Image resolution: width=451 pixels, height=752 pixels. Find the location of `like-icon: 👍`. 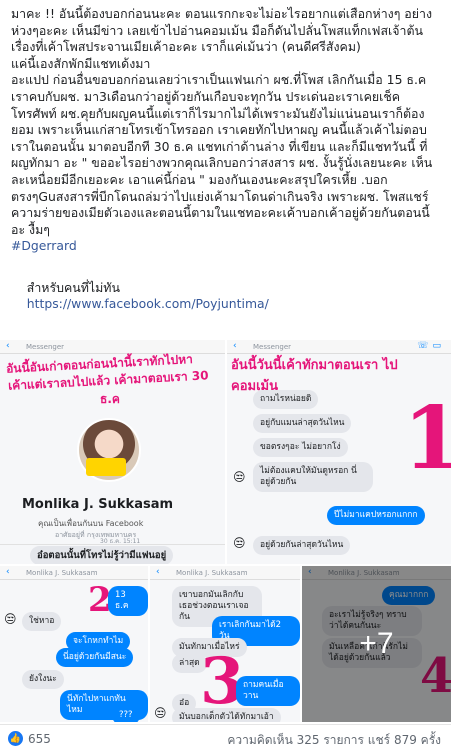

like-icon: 👍 is located at coordinates (15, 738).